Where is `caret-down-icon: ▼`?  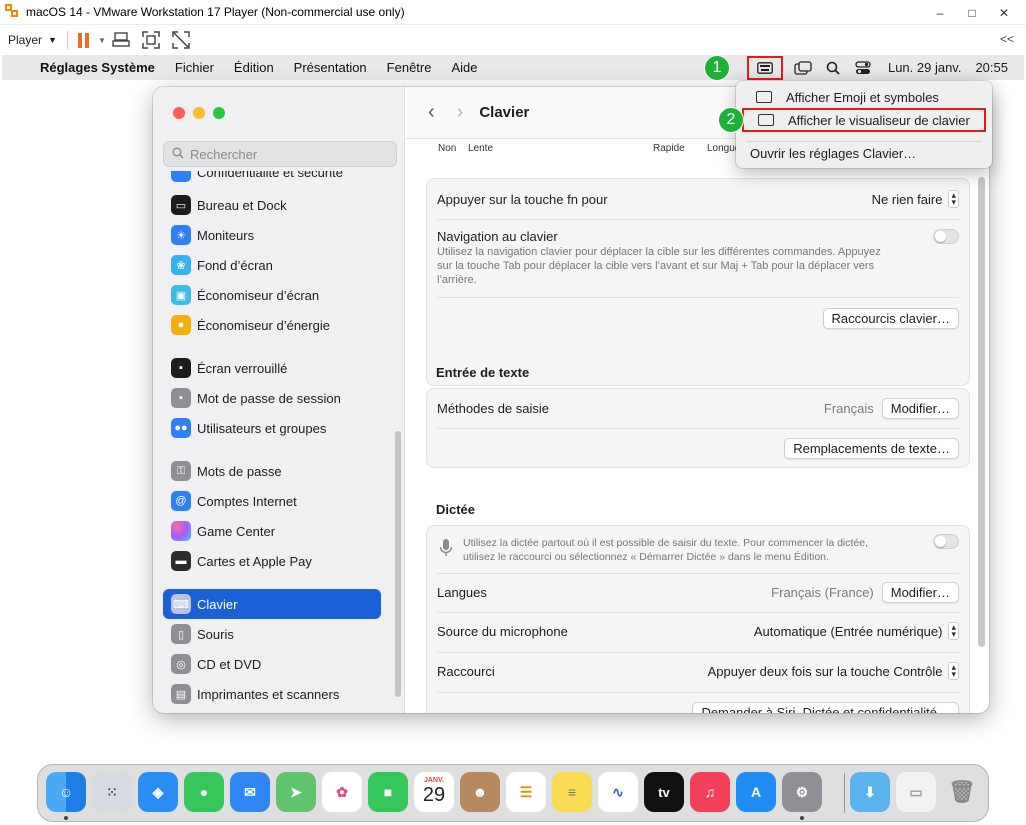 caret-down-icon: ▼ is located at coordinates (52, 40).